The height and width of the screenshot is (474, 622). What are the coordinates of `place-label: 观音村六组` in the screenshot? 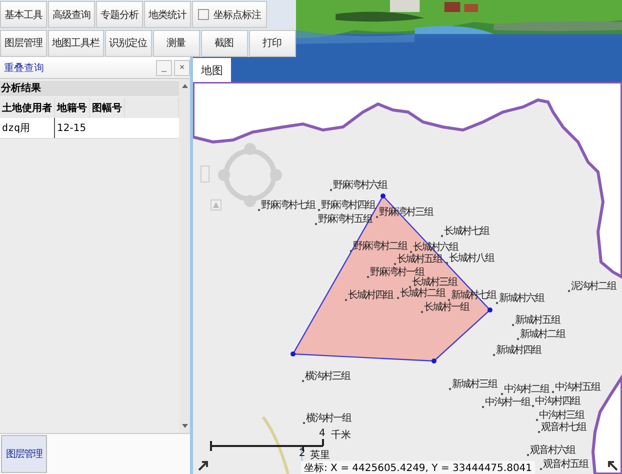 It's located at (551, 451).